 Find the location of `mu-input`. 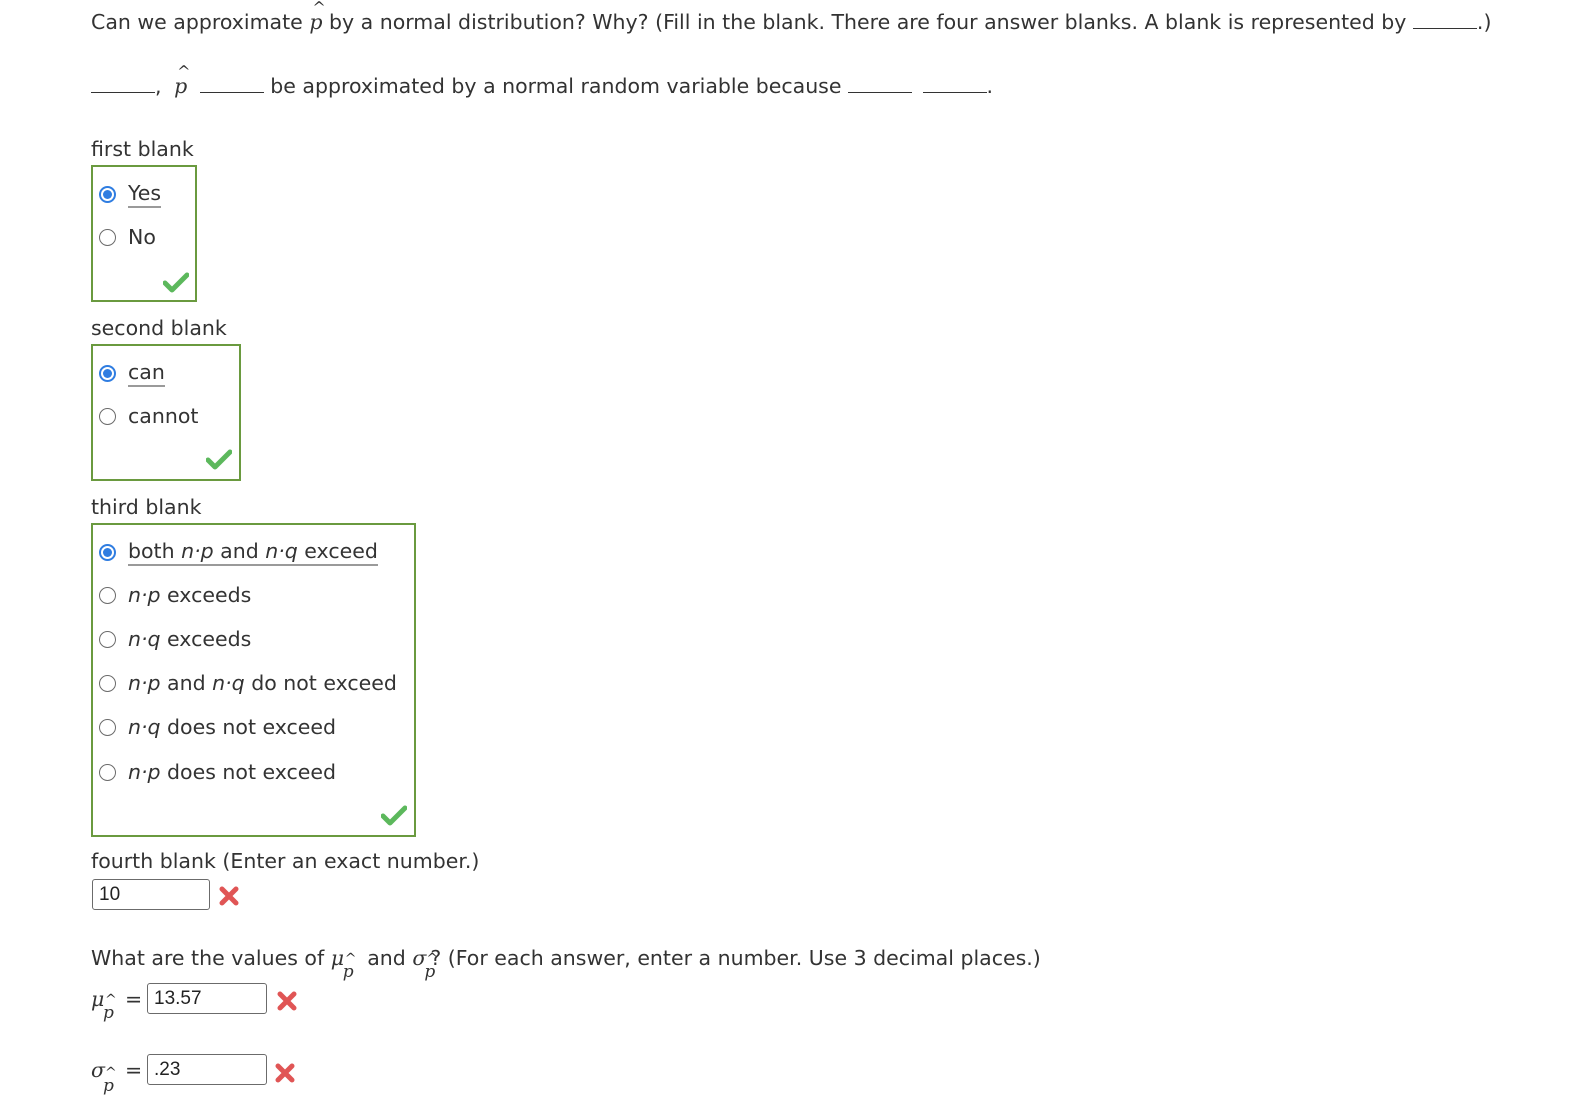

mu-input is located at coordinates (207, 998).